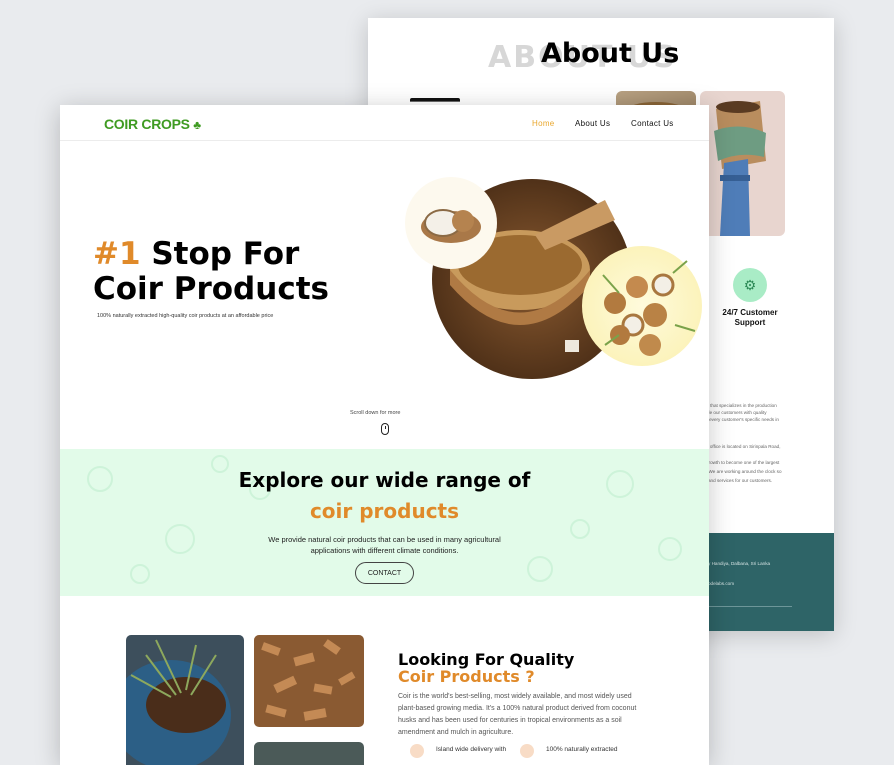 The image size is (894, 765). I want to click on range-heading: Explore our wide range of, so click(384, 480).